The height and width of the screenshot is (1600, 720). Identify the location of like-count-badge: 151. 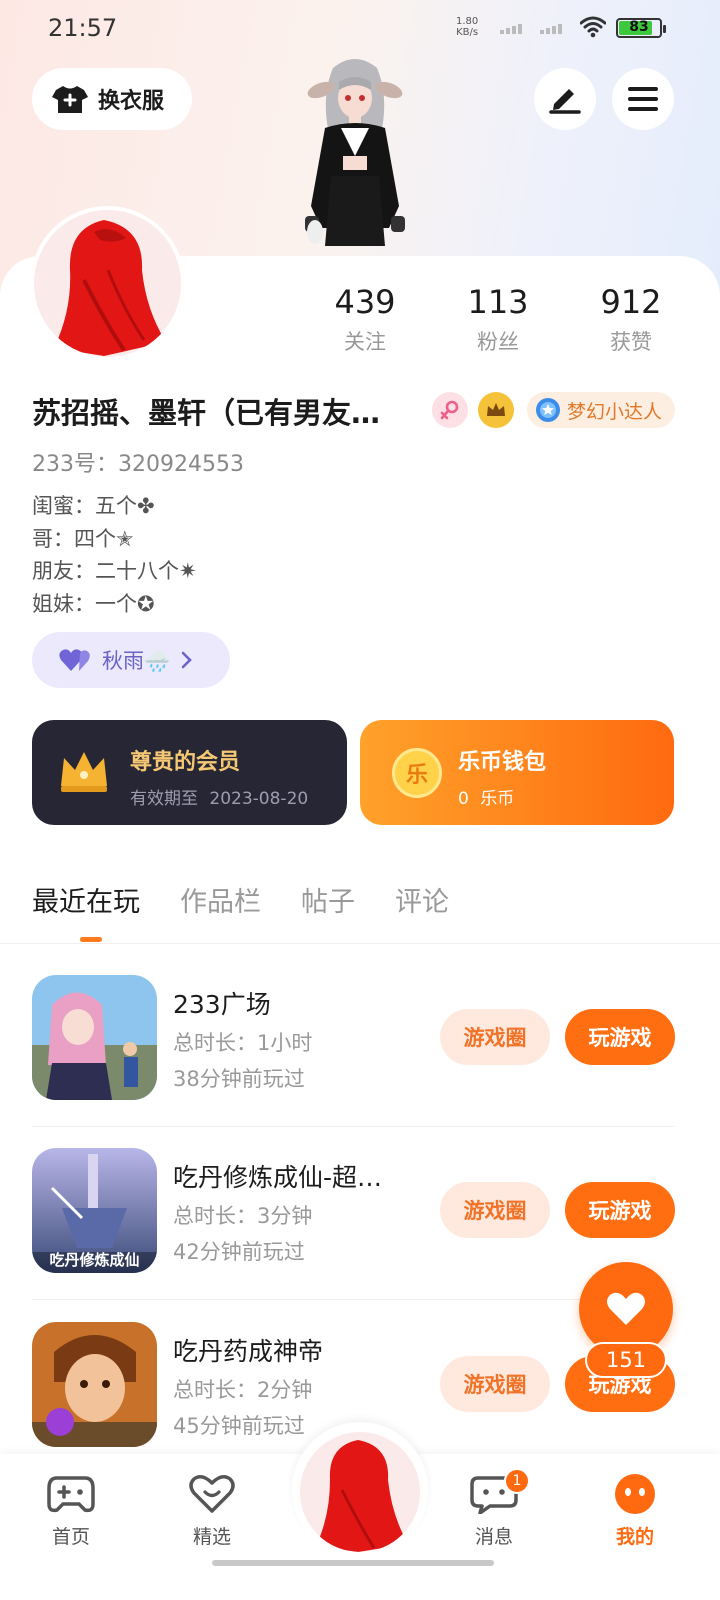
(626, 1360).